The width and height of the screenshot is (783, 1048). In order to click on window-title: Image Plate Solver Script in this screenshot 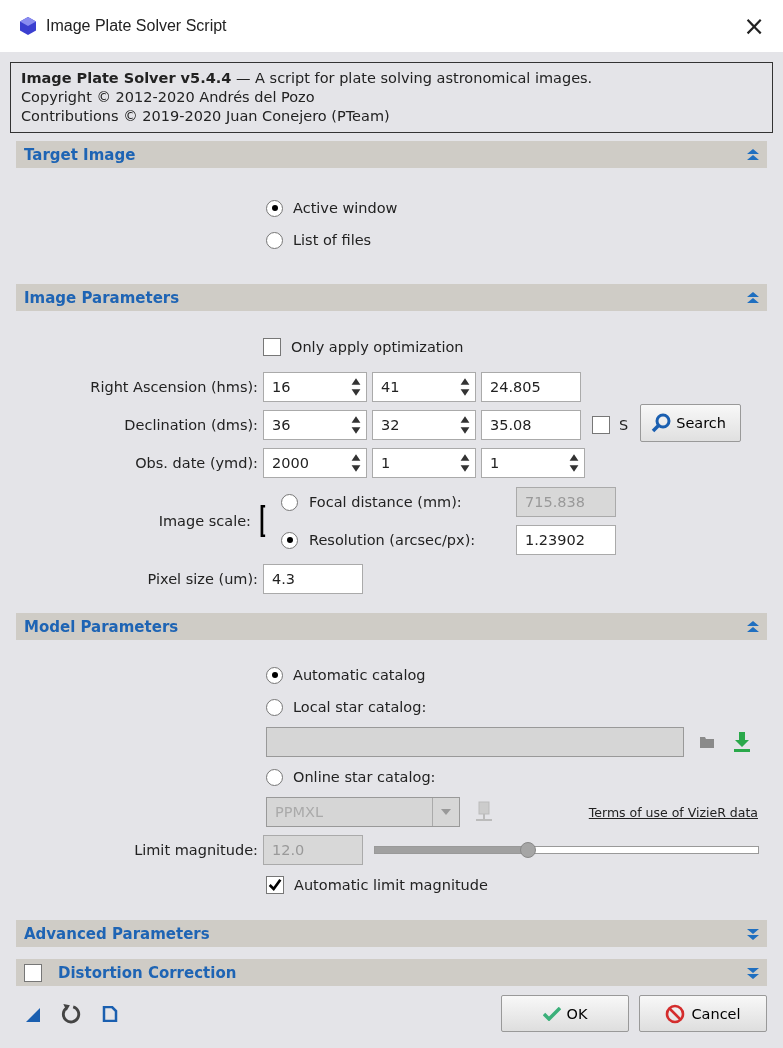, I will do `click(136, 26)`.